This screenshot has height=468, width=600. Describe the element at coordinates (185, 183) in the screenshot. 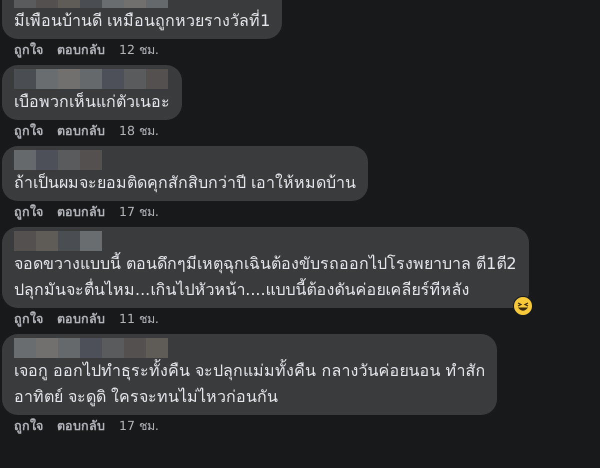

I see `comment-text: ถ้าเป็นผมจะยอมติดคุกสักสิบกว่าปี เอาให้หมดบ้าน` at that location.